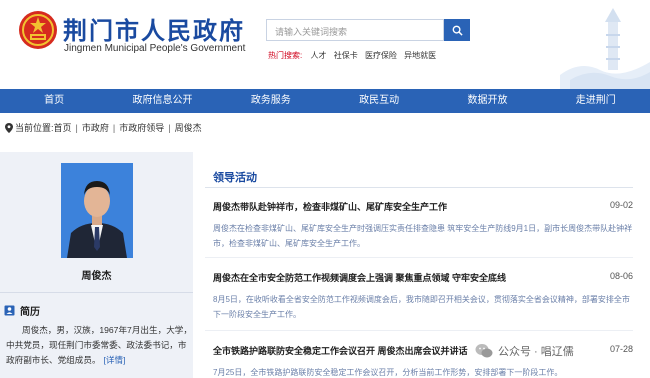 The image size is (650, 378). I want to click on hot-search-item: 人才, so click(318, 55).